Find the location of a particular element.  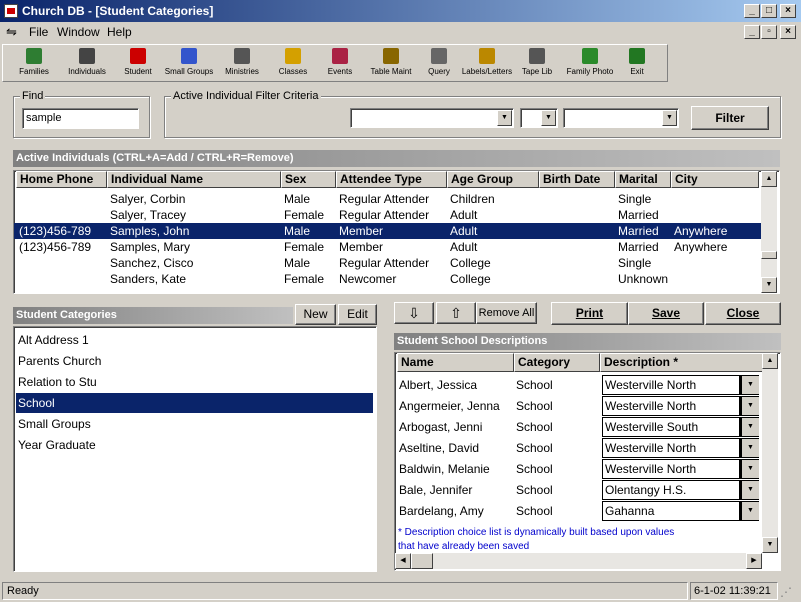

category-item: Relation to Stu is located at coordinates (194, 382).